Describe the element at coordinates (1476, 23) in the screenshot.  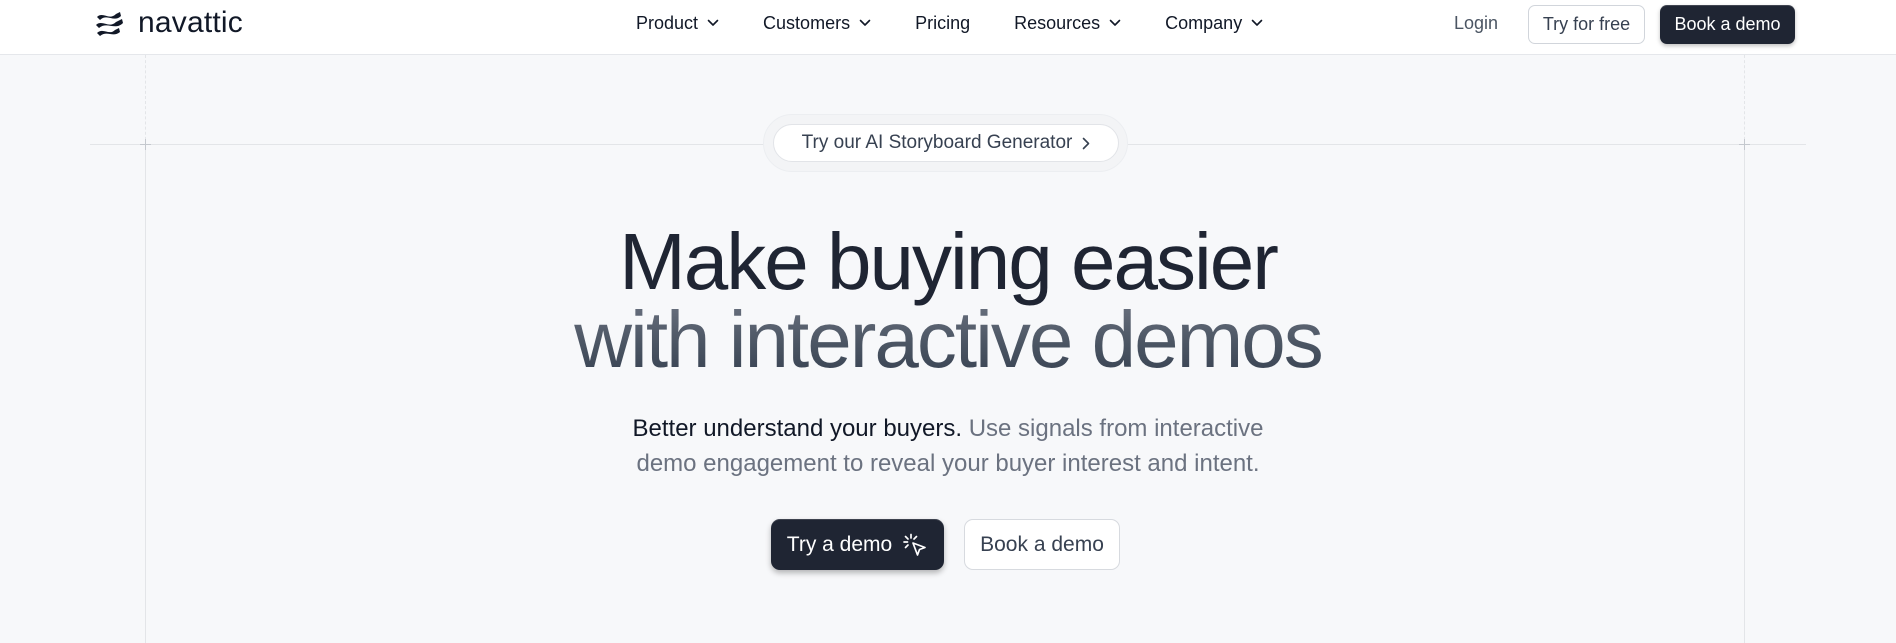
I see `login-link: Login` at that location.